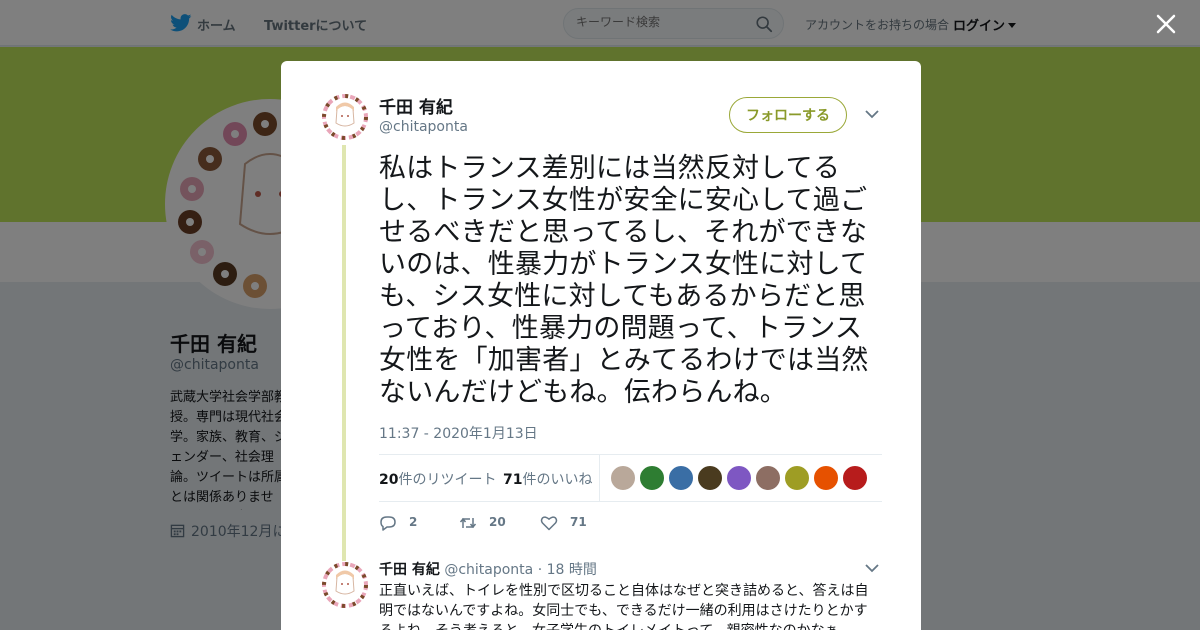 This screenshot has width=1200, height=630. What do you see at coordinates (497, 522) in the screenshot?
I see `retweet-action-count: 20` at bounding box center [497, 522].